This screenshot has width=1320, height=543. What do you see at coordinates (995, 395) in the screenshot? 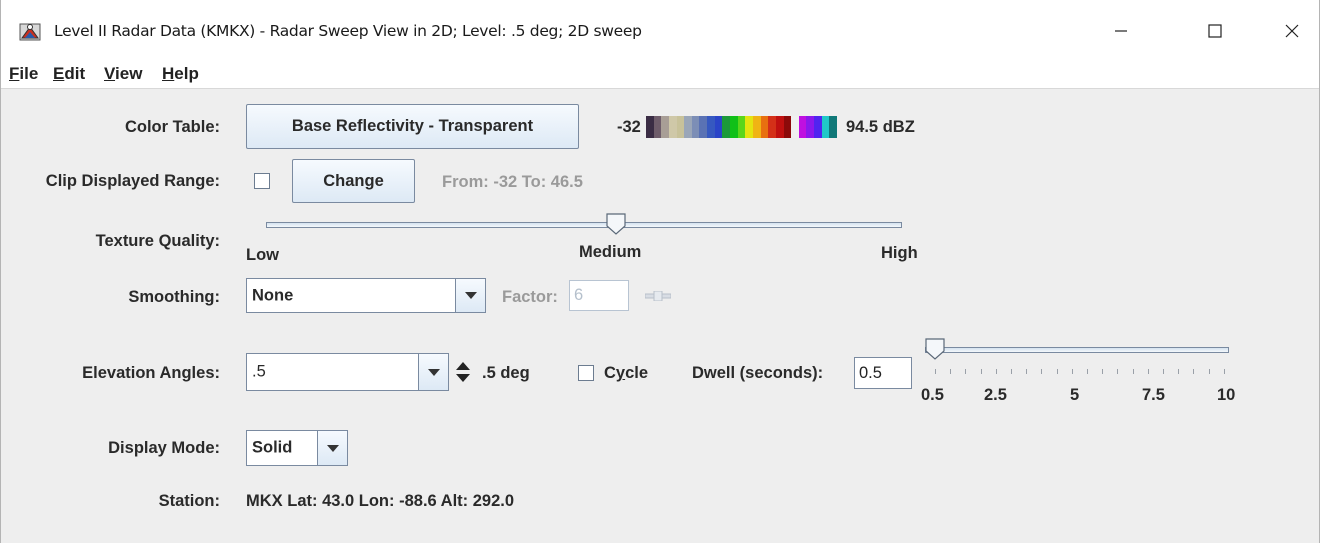
I see `dwell-tick-label: 2.5` at bounding box center [995, 395].